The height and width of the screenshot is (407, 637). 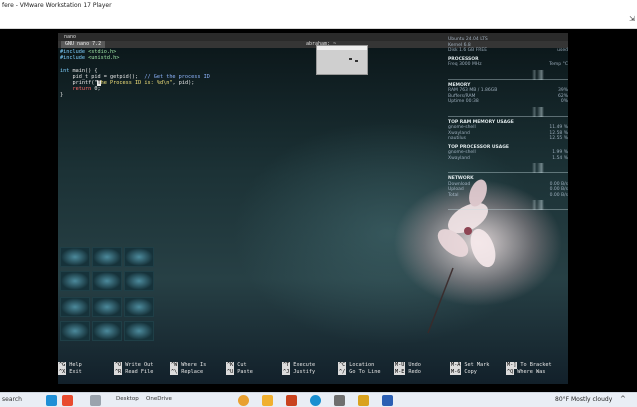 I want to click on shortcut-group: ^W Where Is ^\ Replace, so click(x=188, y=368).